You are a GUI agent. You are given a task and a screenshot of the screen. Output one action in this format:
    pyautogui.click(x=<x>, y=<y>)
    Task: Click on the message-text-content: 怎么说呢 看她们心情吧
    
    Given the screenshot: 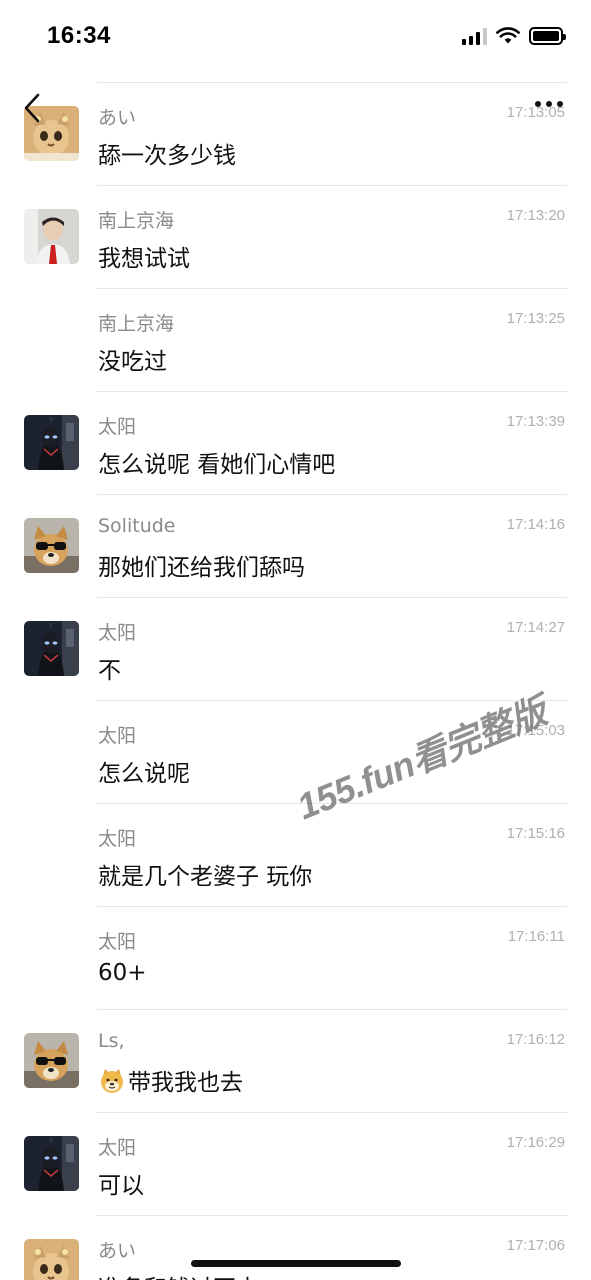 What is the action you would take?
    pyautogui.click(x=217, y=465)
    